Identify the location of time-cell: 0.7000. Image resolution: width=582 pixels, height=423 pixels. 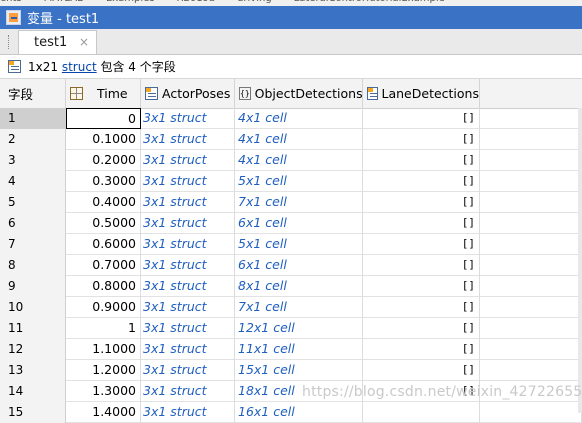
(103, 265).